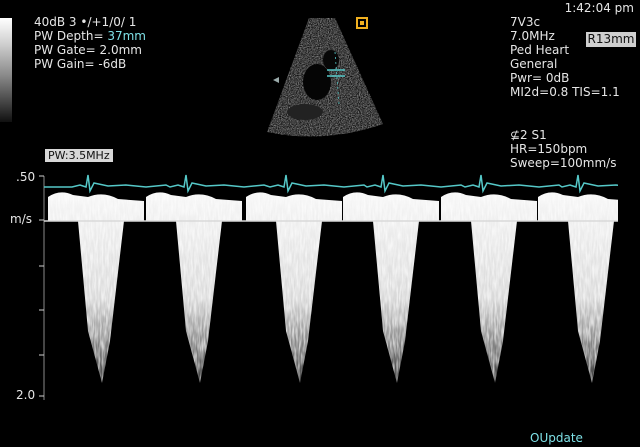  I want to click on sweep-info: ⊈2 S1 HR=150bpm Sweep=100mm/s, so click(563, 149).